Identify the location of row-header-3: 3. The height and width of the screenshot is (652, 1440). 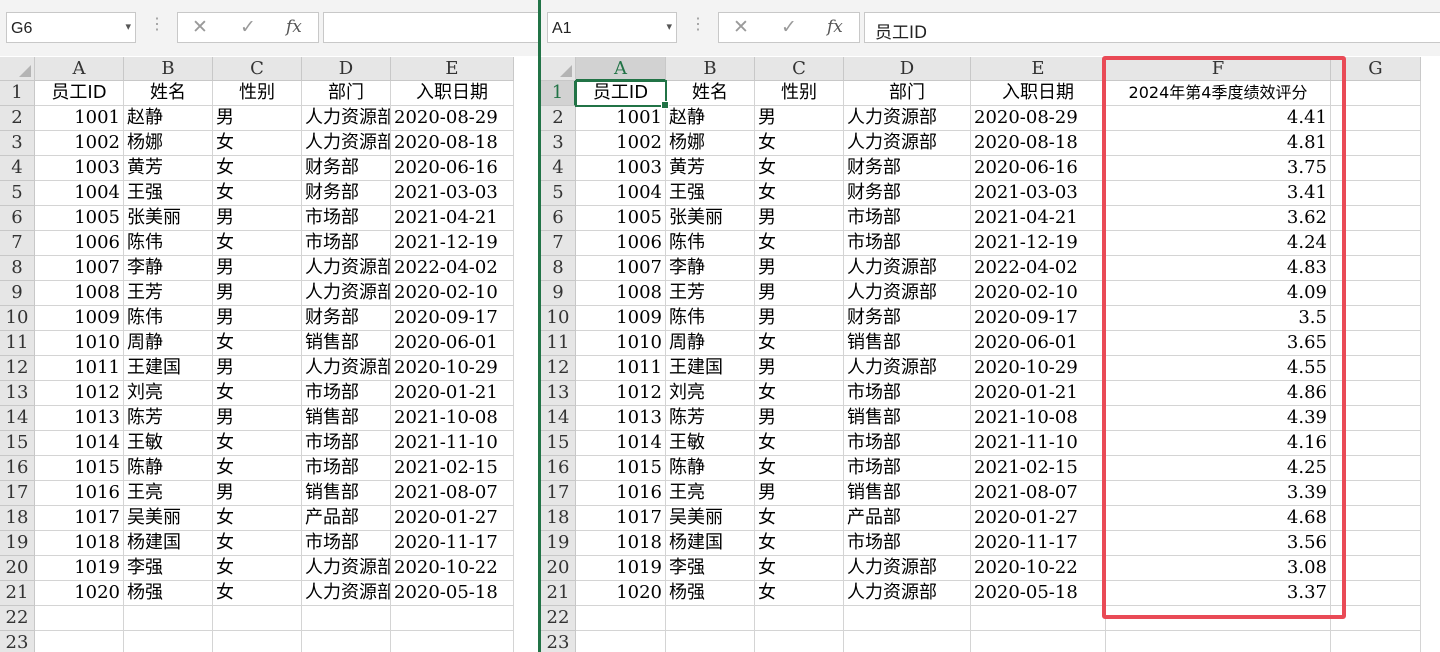
(17, 143).